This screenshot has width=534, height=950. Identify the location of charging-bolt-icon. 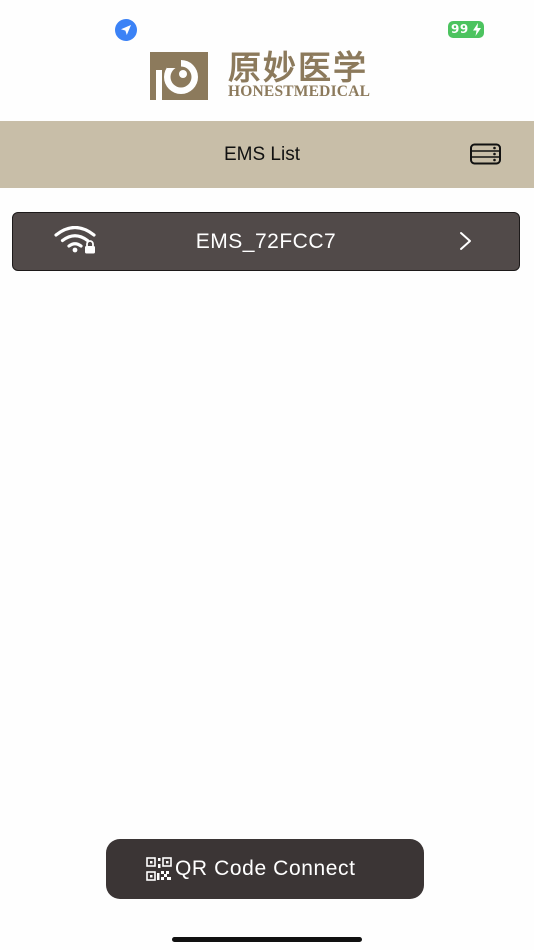
(477, 29).